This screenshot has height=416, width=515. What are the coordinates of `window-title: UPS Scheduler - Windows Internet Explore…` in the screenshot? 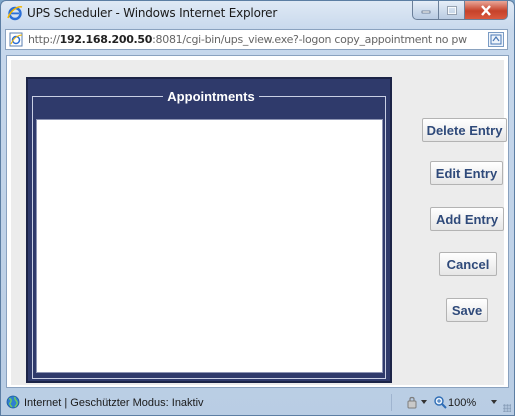 It's located at (152, 13).